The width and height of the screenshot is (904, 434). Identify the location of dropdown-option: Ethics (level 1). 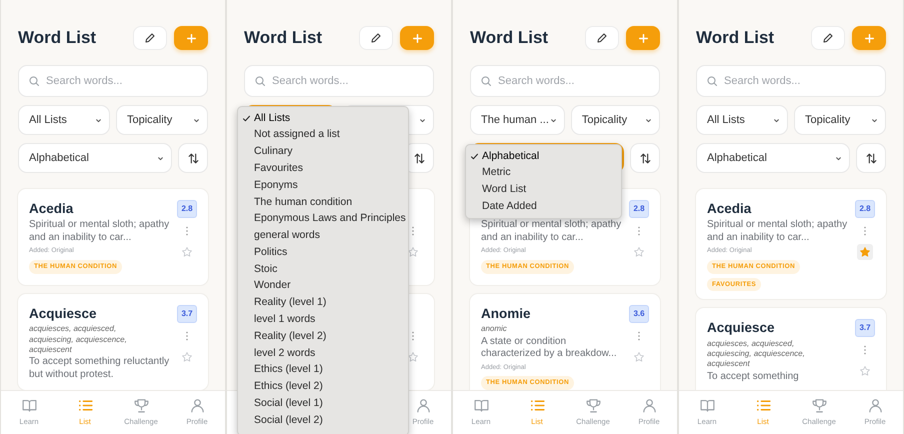
(323, 370).